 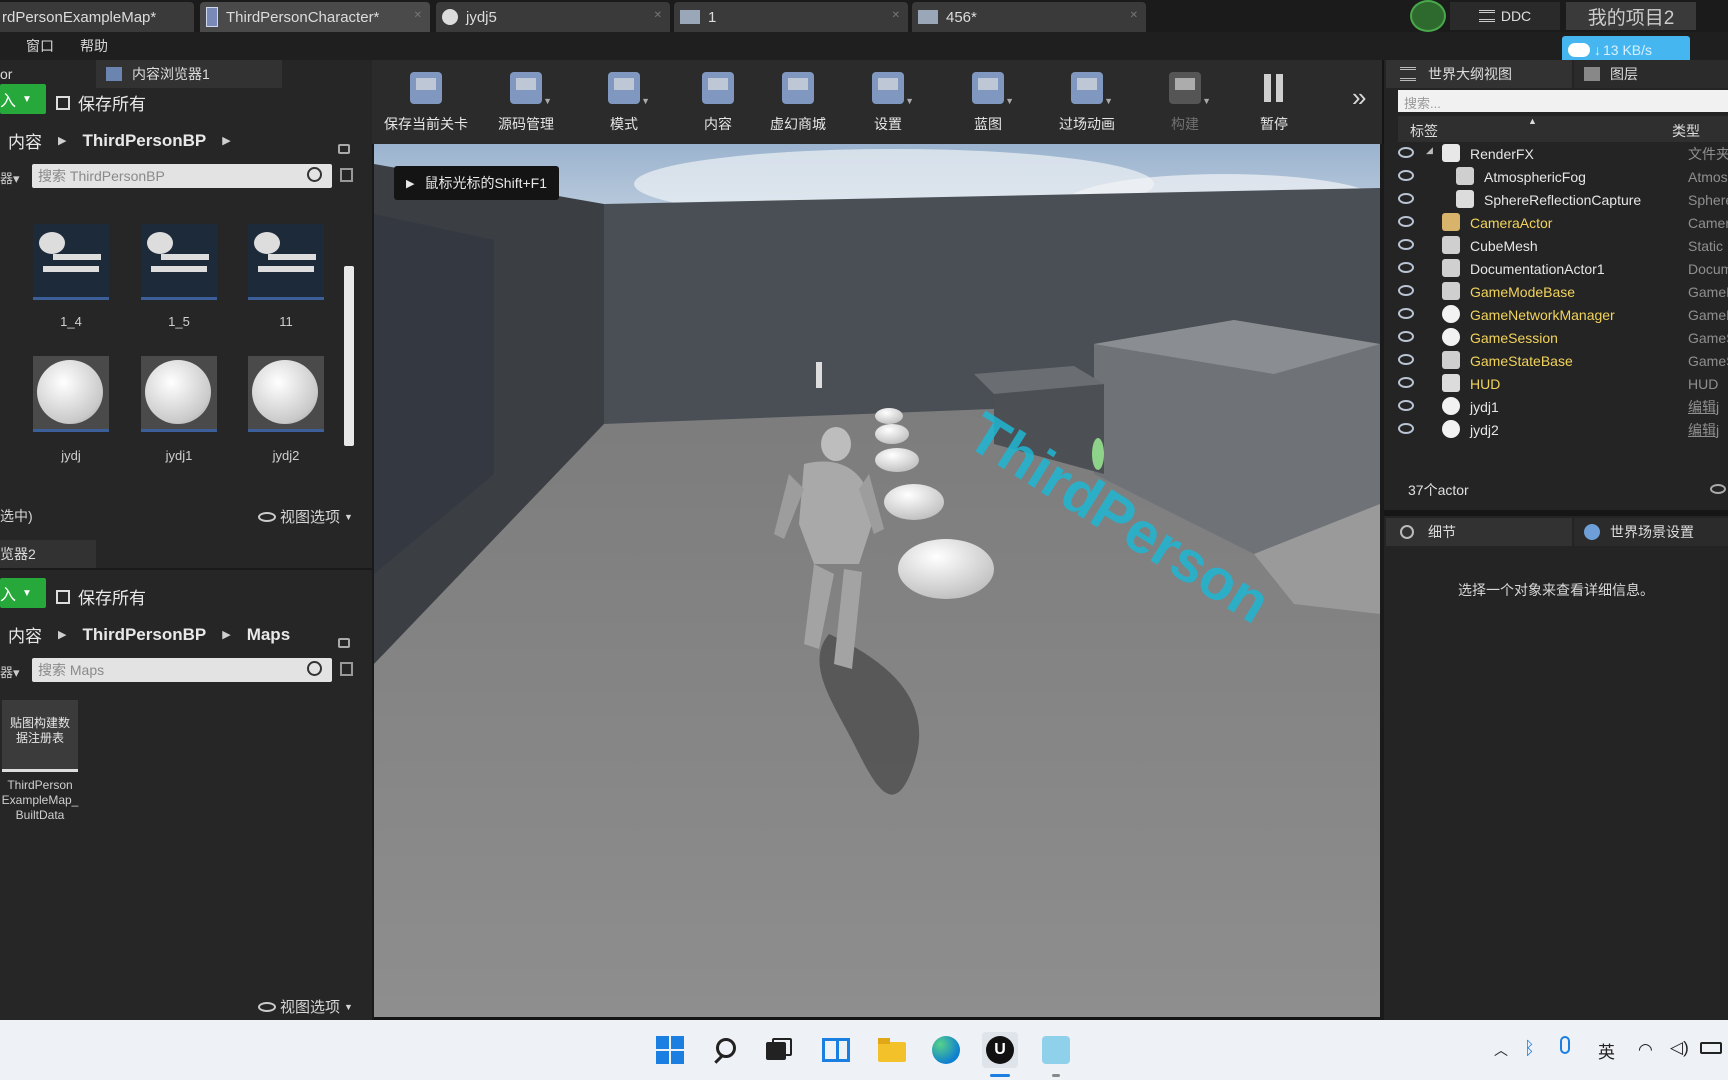 What do you see at coordinates (791, 17) in the screenshot?
I see `tab-1: 1 ✕` at bounding box center [791, 17].